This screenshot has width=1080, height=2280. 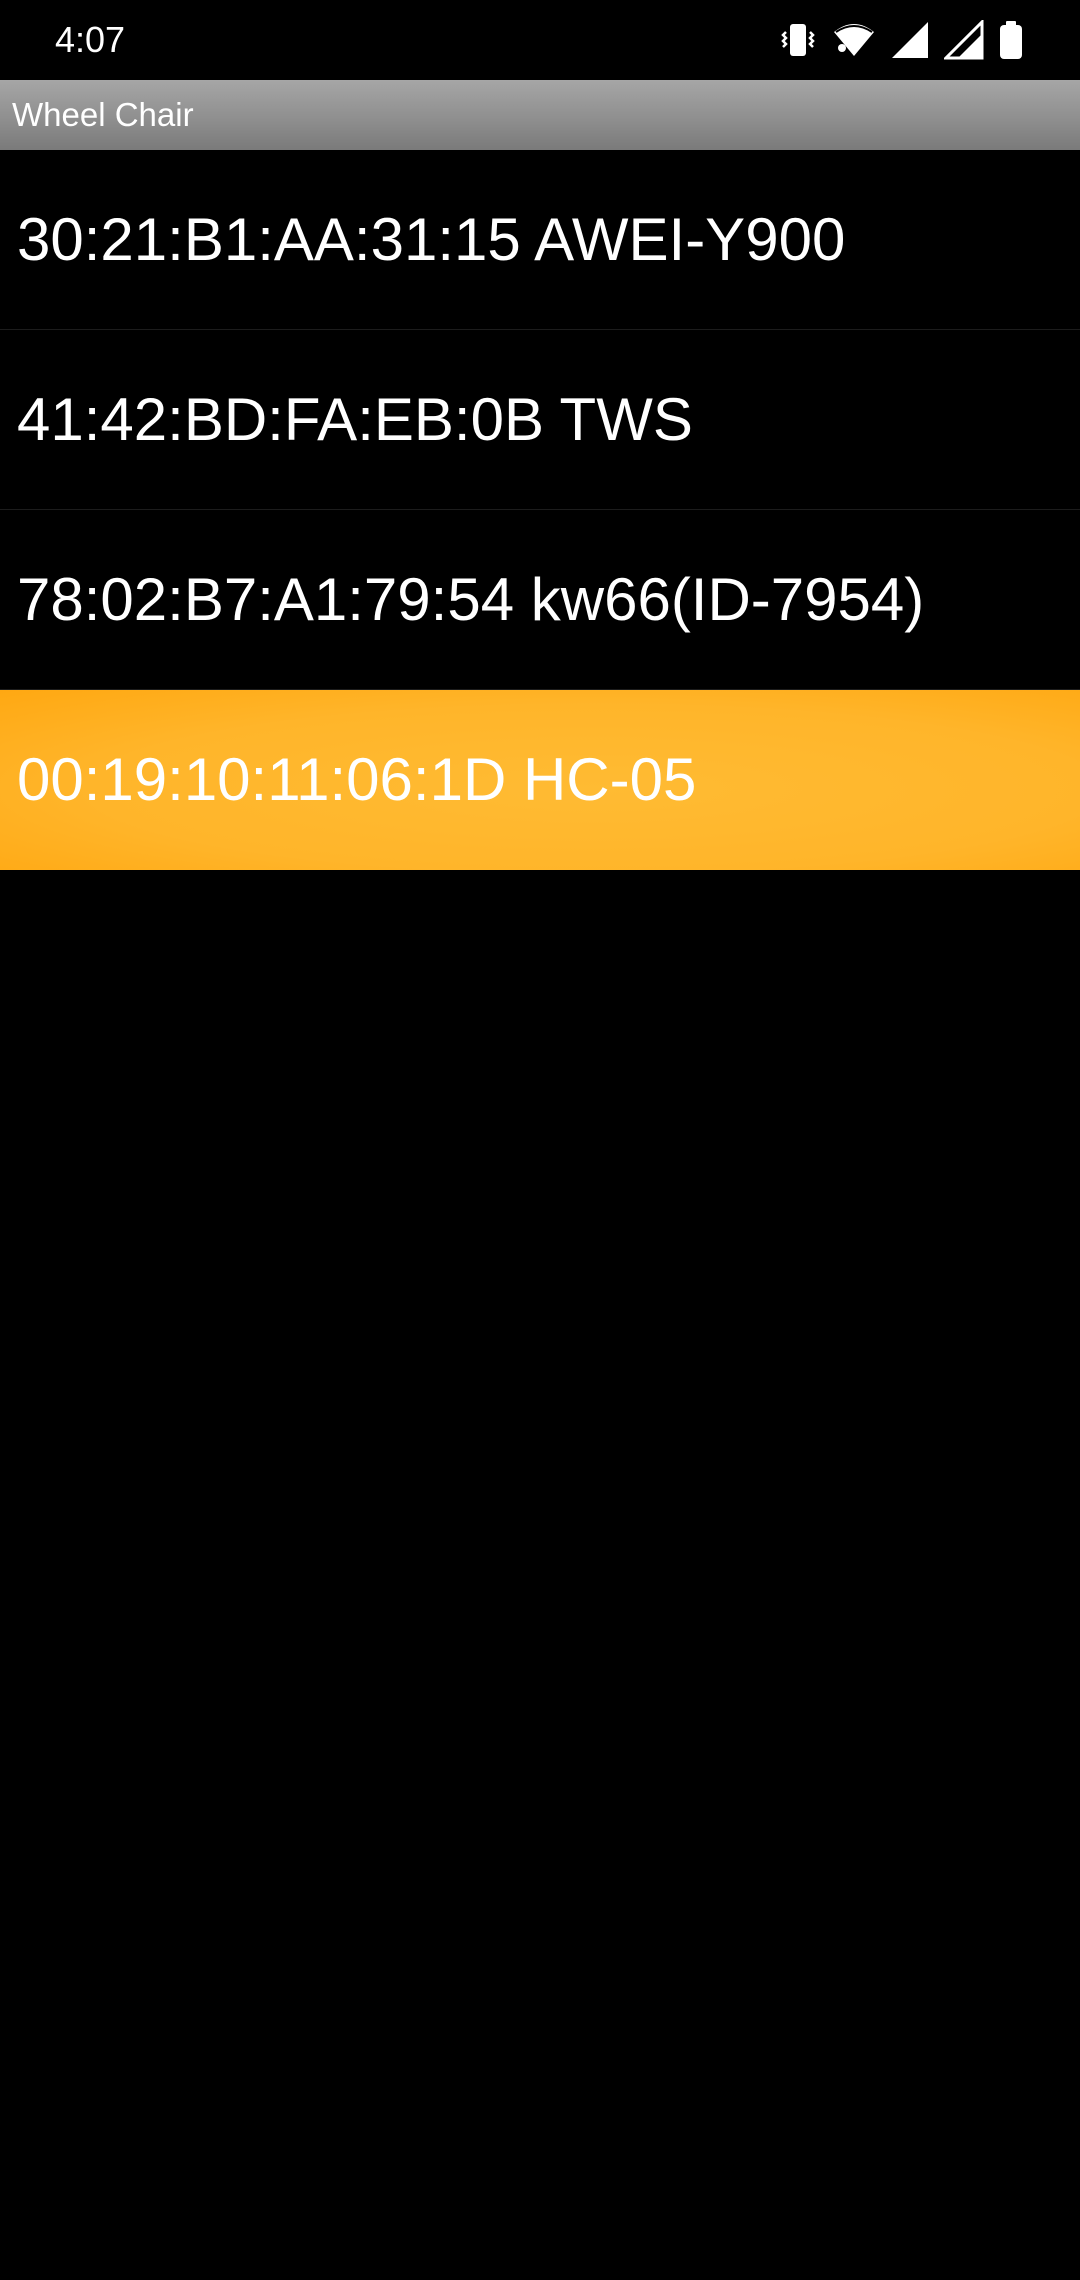 I want to click on status-icons, so click(x=901, y=40).